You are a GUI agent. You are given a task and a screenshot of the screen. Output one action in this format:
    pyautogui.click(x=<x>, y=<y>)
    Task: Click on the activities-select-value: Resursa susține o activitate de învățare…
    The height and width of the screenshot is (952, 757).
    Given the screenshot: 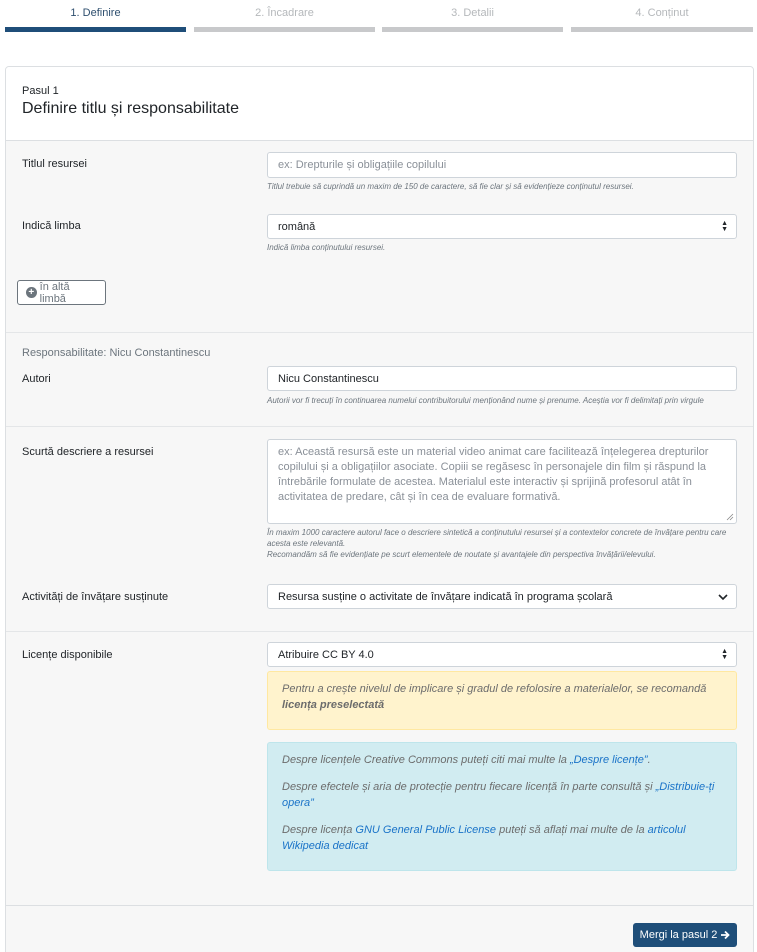 What is the action you would take?
    pyautogui.click(x=445, y=596)
    